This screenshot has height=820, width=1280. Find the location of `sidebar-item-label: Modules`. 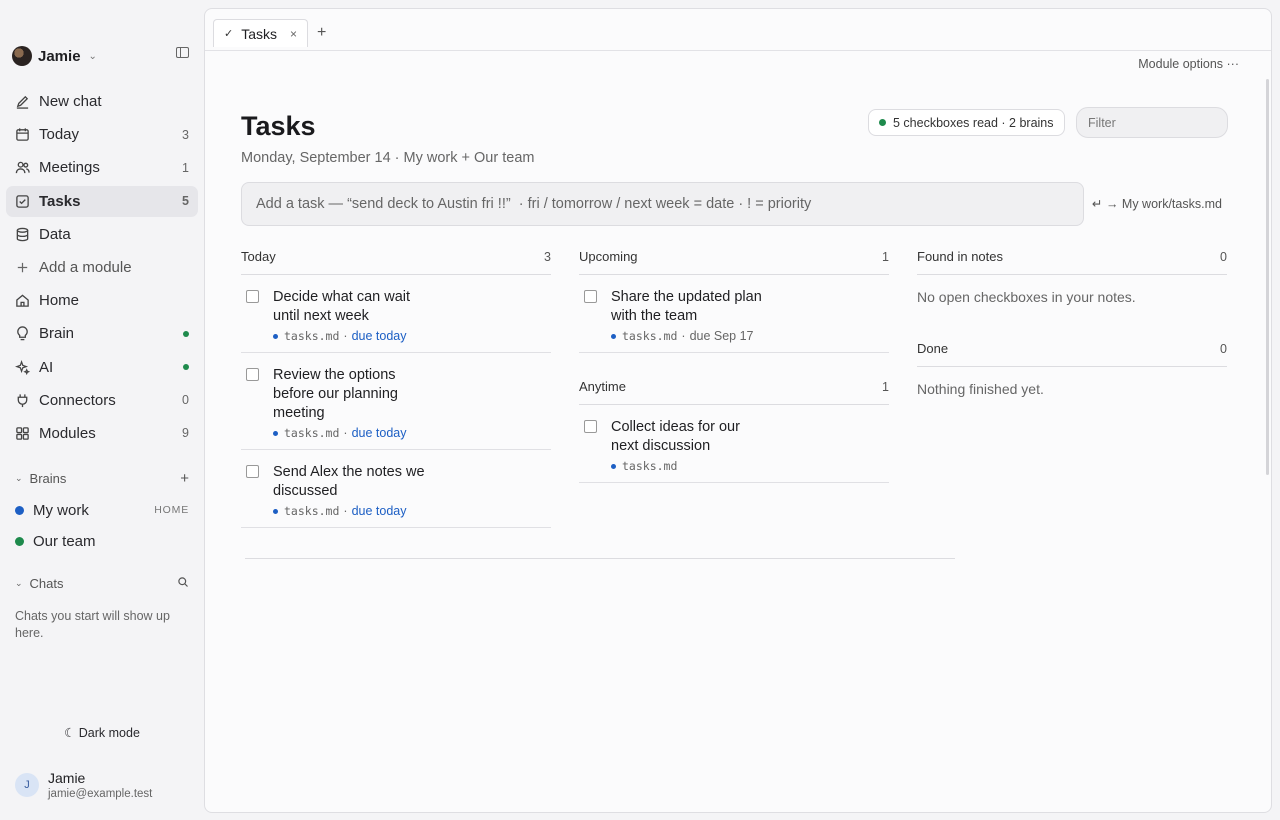

sidebar-item-label: Modules is located at coordinates (67, 433).